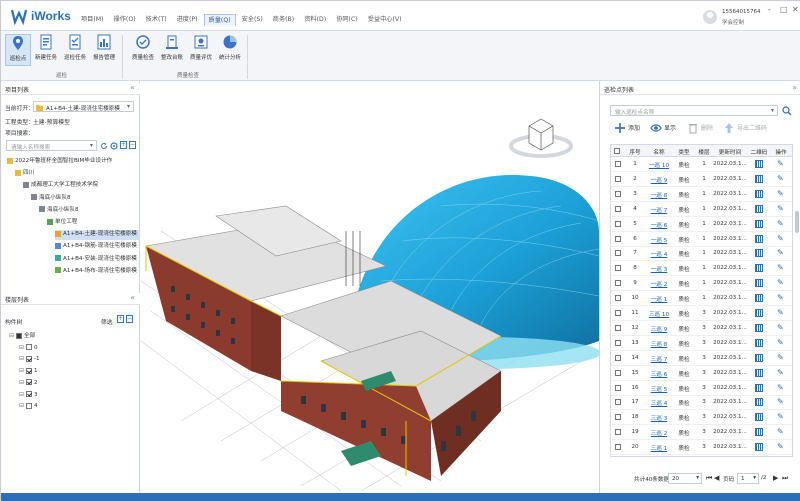  I want to click on tree-node: 海底小纵队8, so click(51, 199).